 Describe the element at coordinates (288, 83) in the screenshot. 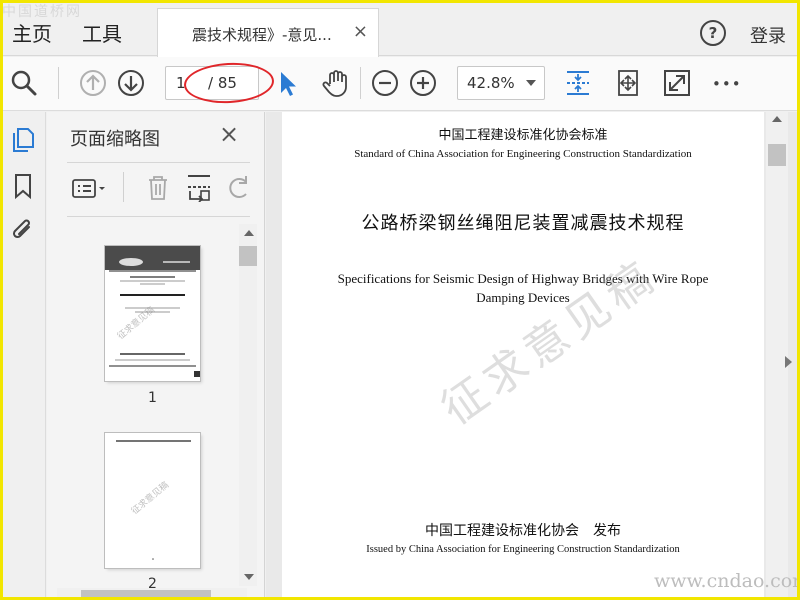

I see `select-cursor-icon` at that location.